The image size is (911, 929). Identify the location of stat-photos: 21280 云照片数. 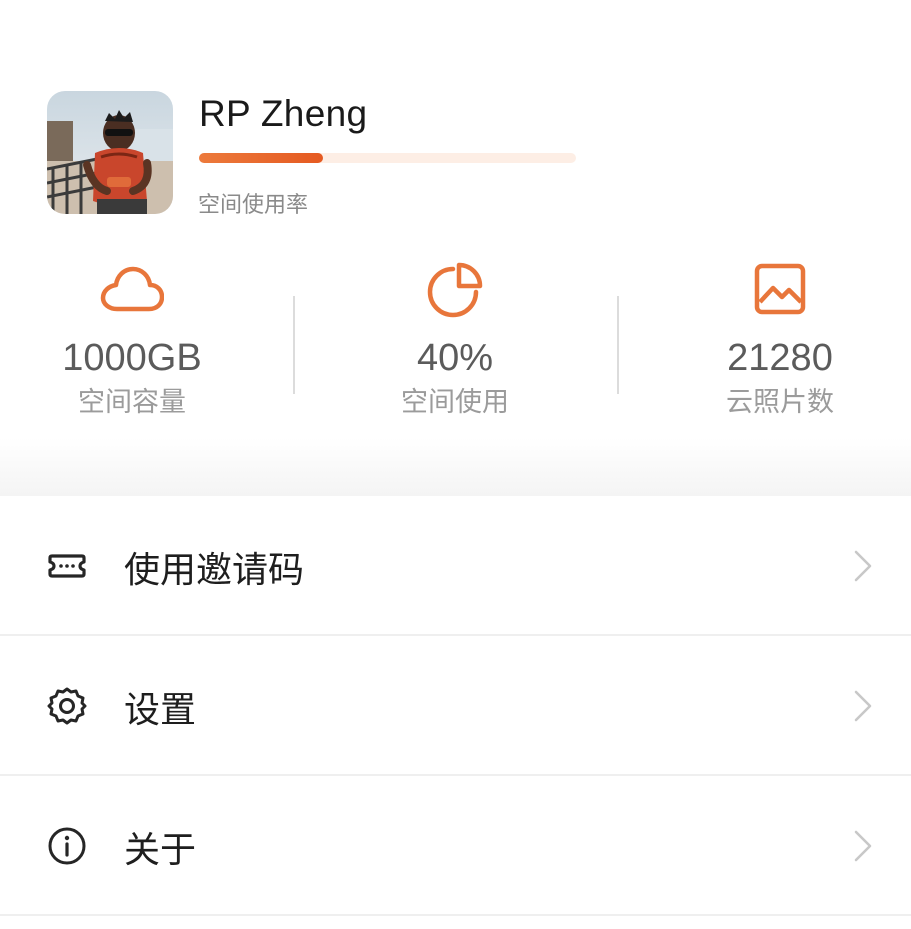
(775, 342).